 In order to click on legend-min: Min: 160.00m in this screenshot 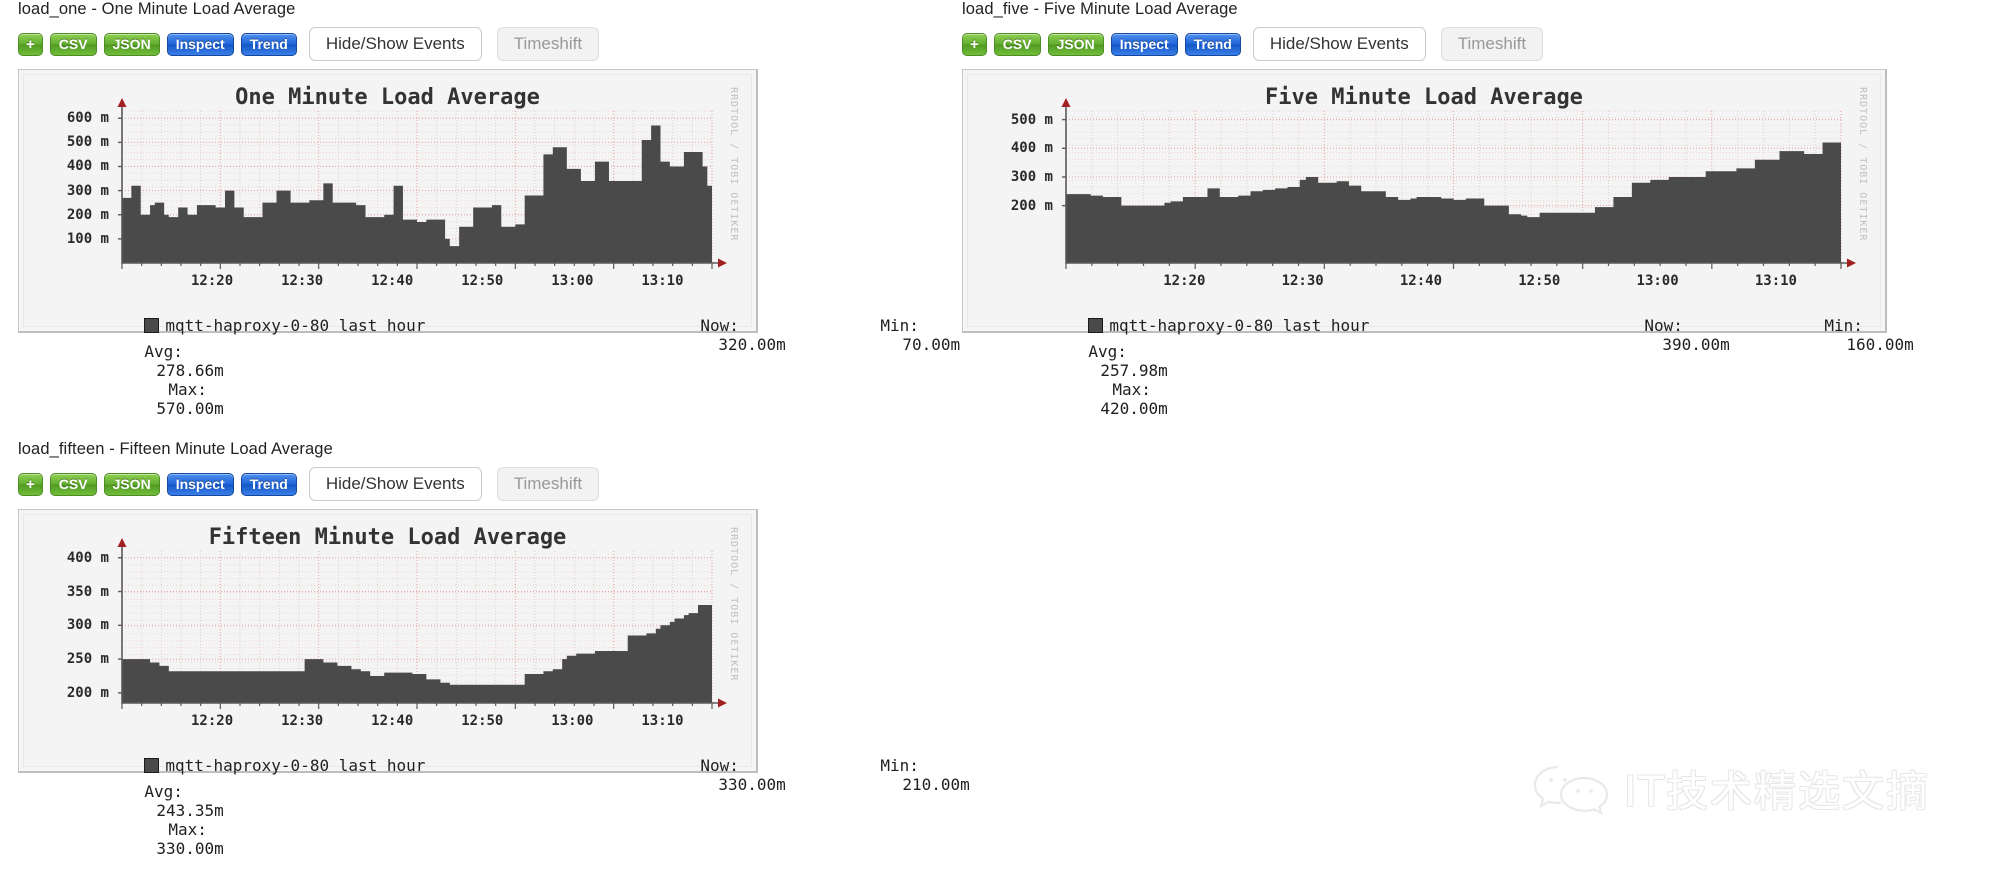, I will do `click(1821, 335)`.